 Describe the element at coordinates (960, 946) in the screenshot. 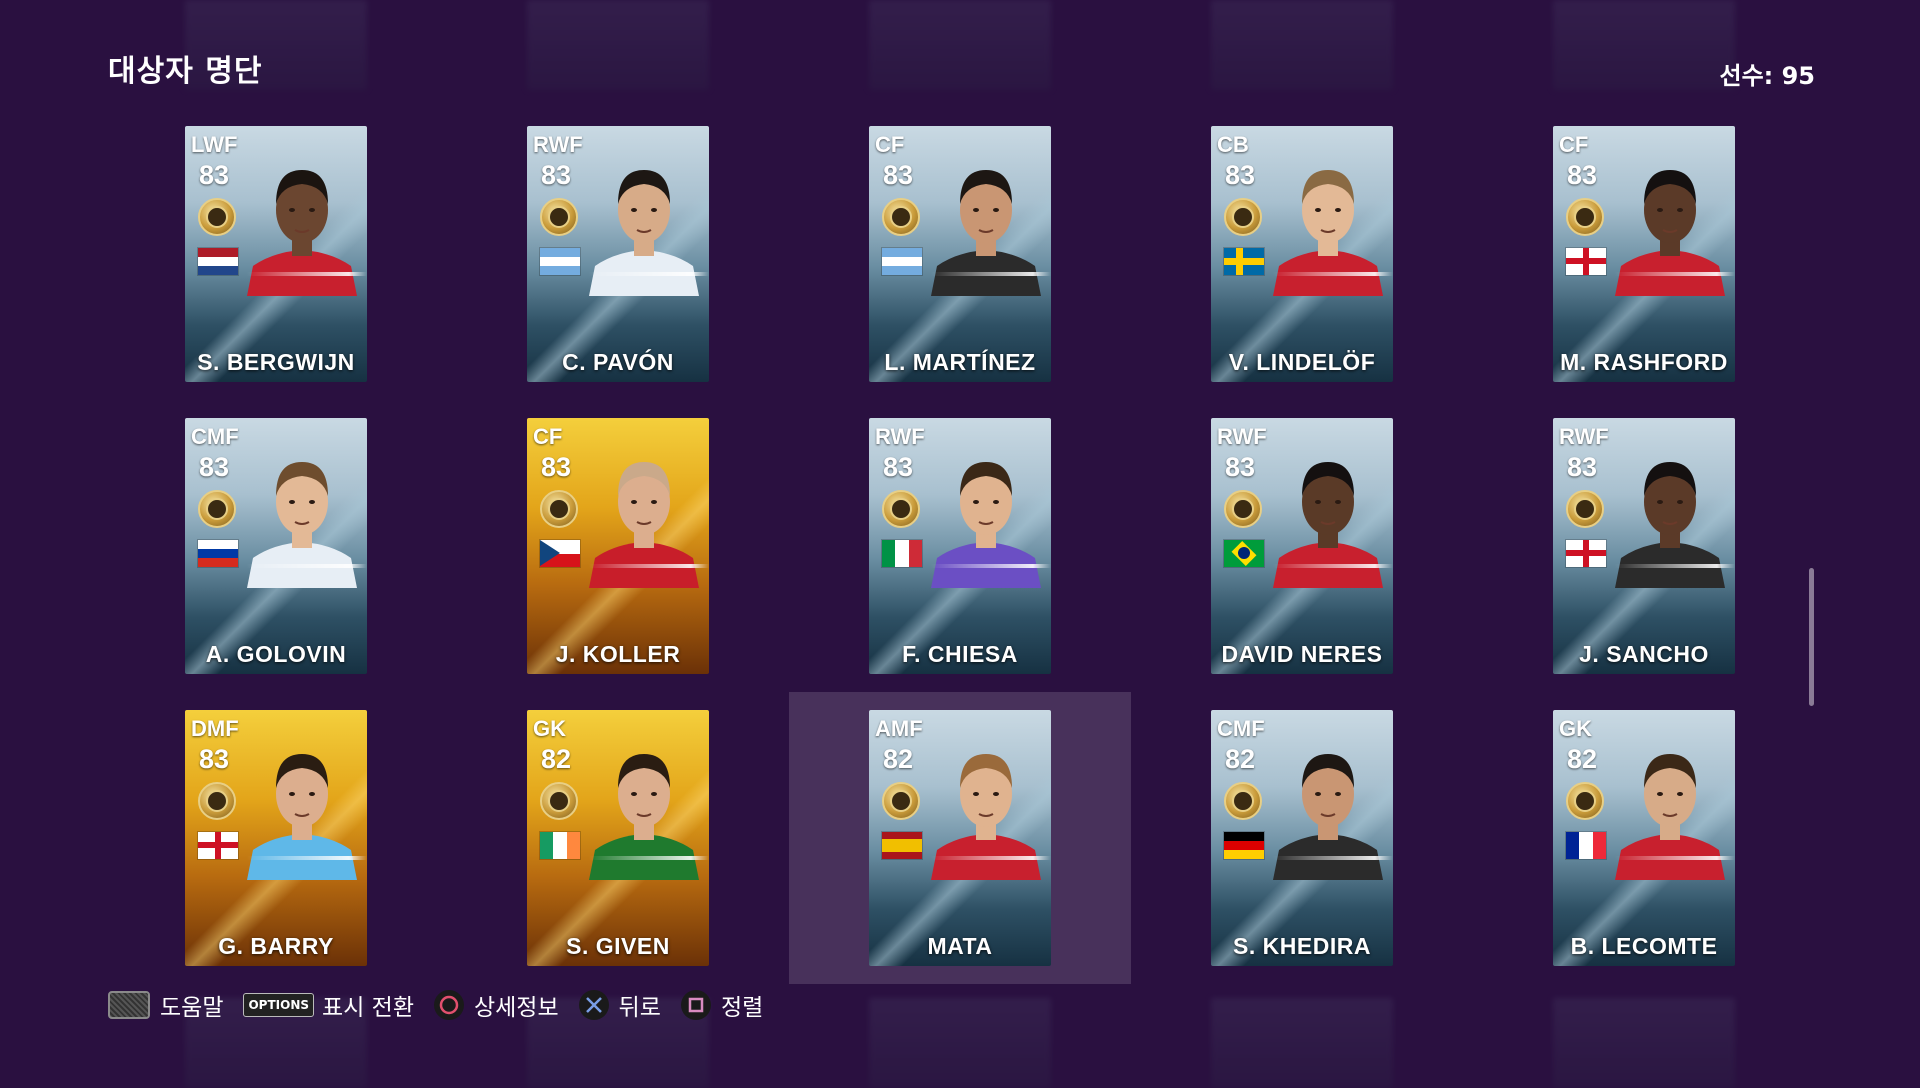

I see `player-name: MATA` at that location.